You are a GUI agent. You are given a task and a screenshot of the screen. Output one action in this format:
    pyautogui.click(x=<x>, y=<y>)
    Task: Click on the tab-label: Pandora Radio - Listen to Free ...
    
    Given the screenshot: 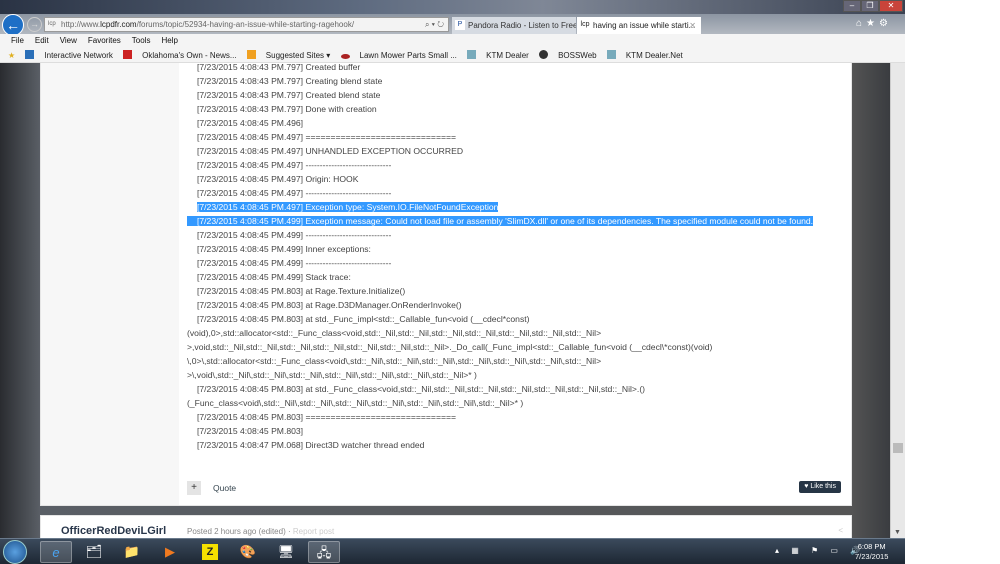 What is the action you would take?
    pyautogui.click(x=522, y=25)
    